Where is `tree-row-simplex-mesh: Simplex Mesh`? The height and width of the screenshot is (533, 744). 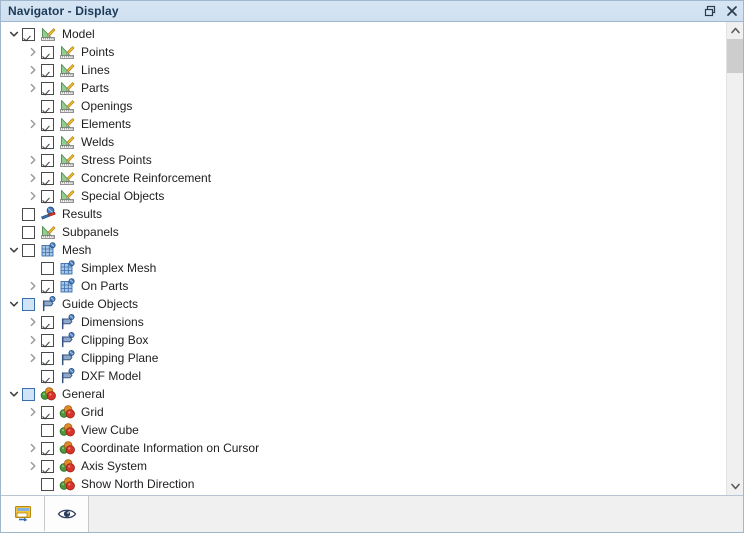 tree-row-simplex-mesh: Simplex Mesh is located at coordinates (363, 268).